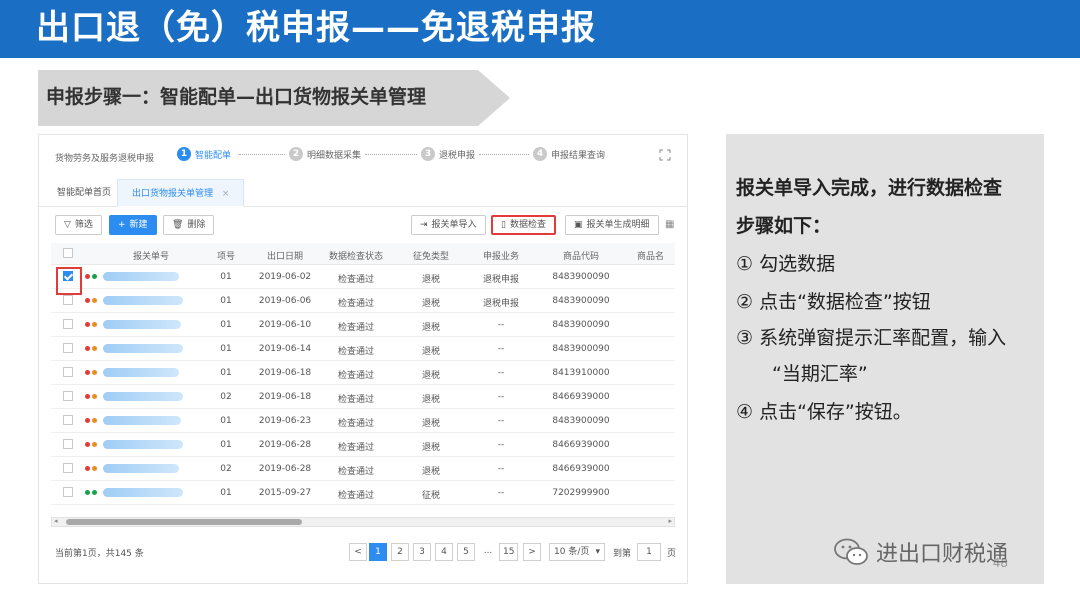 The width and height of the screenshot is (1080, 602). I want to click on commodity-code: 8466939000, so click(581, 397).